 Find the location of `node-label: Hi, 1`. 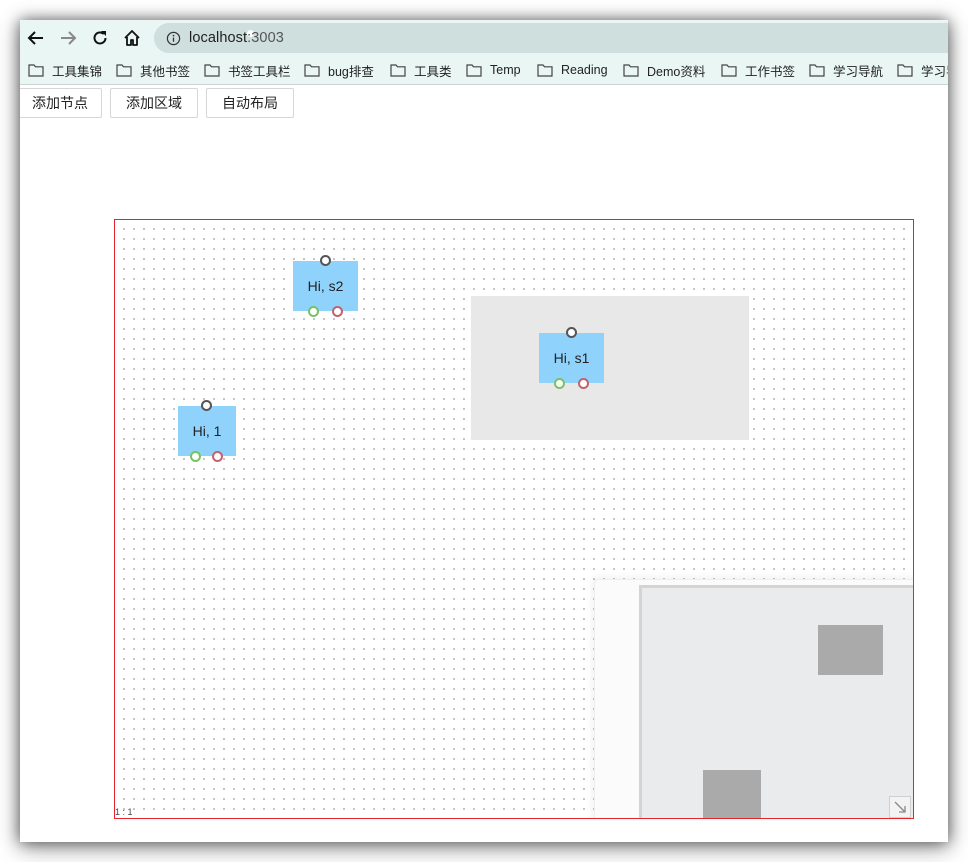

node-label: Hi, 1 is located at coordinates (207, 431).